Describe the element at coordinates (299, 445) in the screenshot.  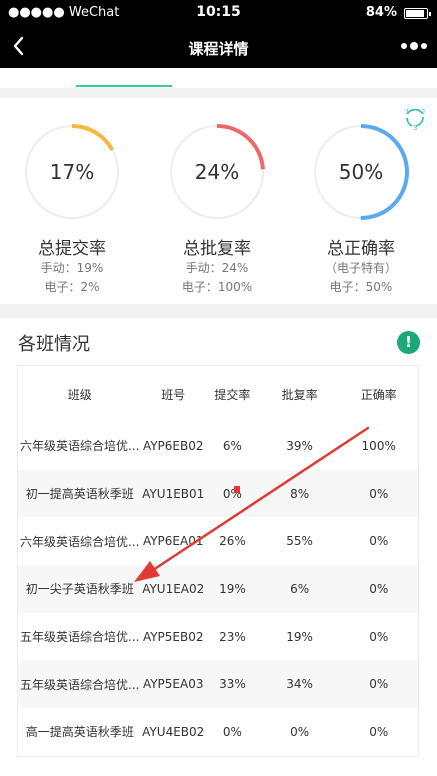
I see `cell-review-rate: 39%` at that location.